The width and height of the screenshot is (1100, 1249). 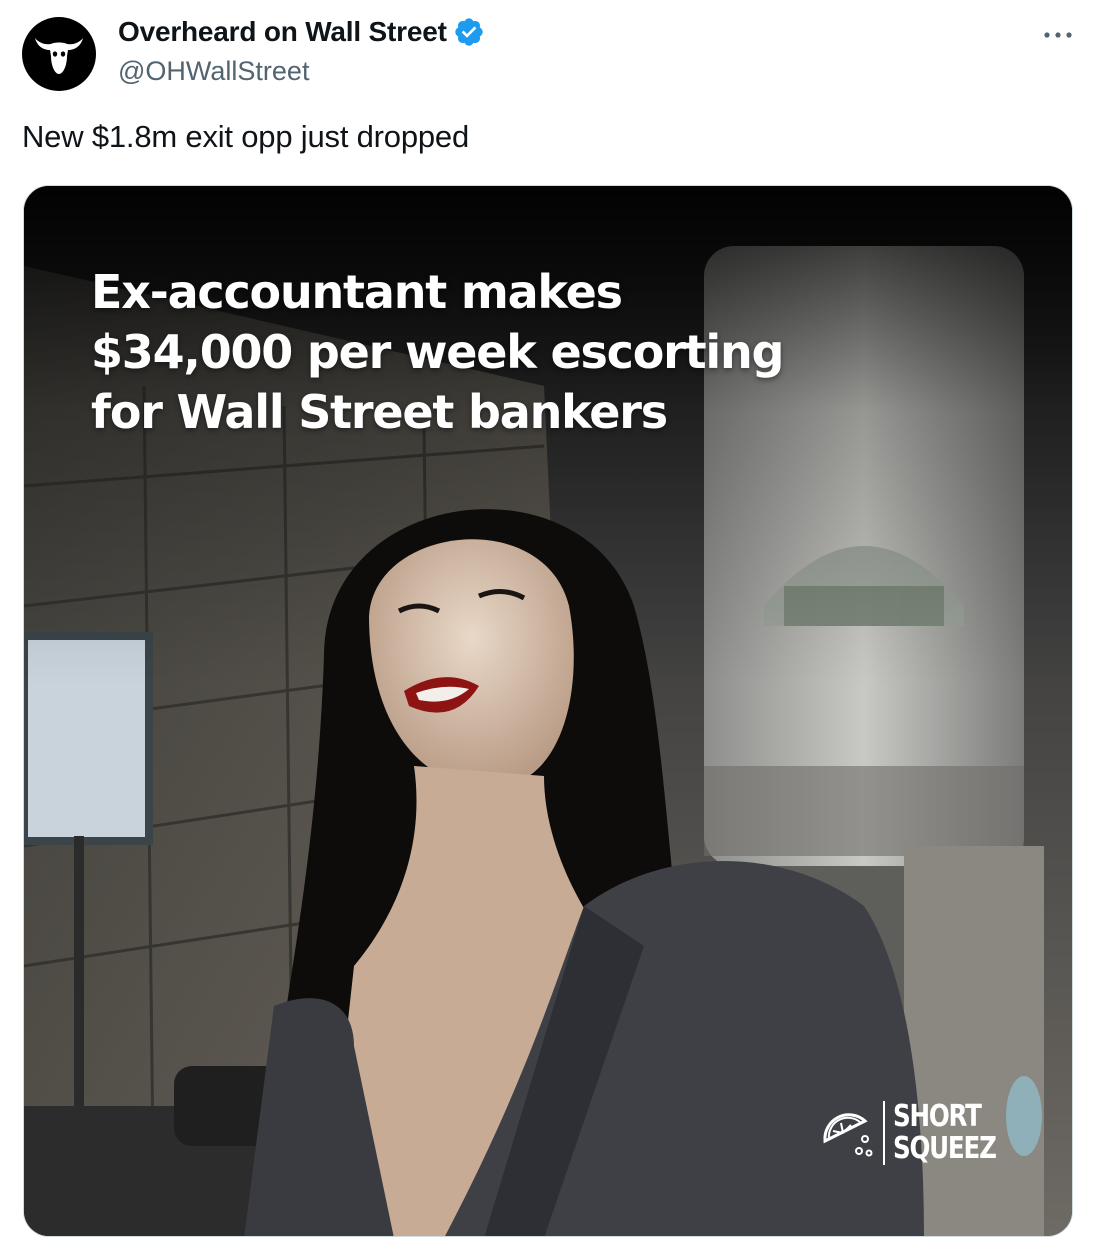 I want to click on headline-line: for Wall Street bankers, so click(x=379, y=412).